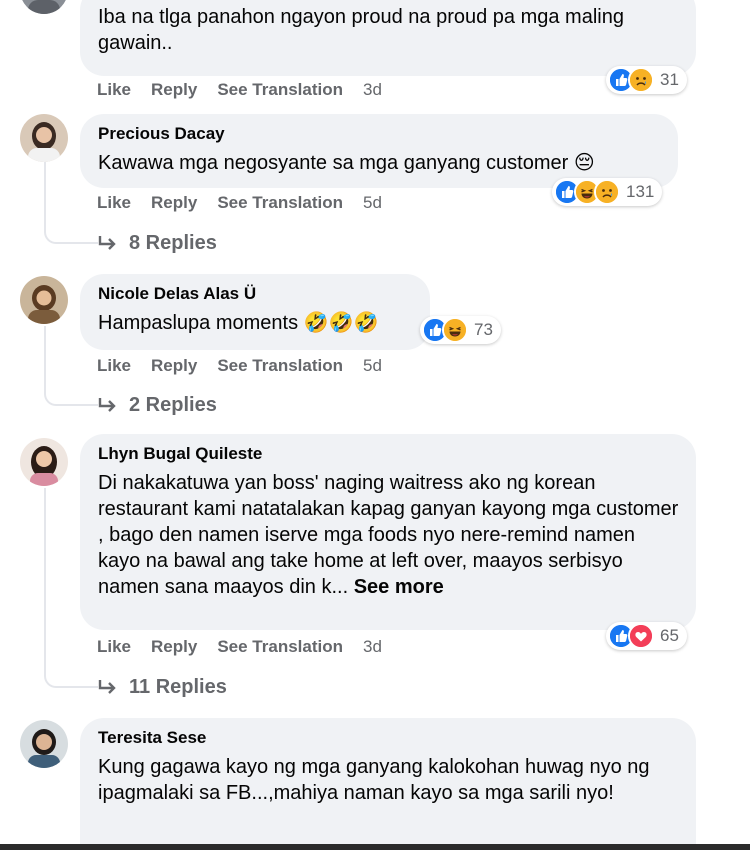  Describe the element at coordinates (669, 635) in the screenshot. I see `reaction-count: 65` at that location.